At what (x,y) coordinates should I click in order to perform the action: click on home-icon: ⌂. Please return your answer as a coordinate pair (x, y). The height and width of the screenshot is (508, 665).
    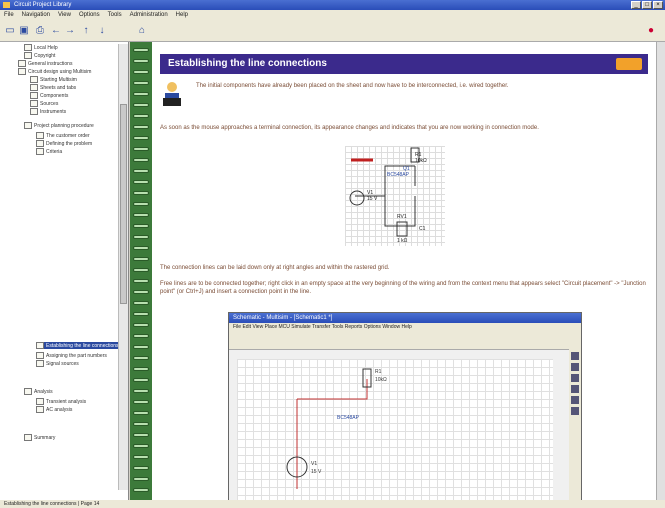
    Looking at the image, I should click on (142, 31).